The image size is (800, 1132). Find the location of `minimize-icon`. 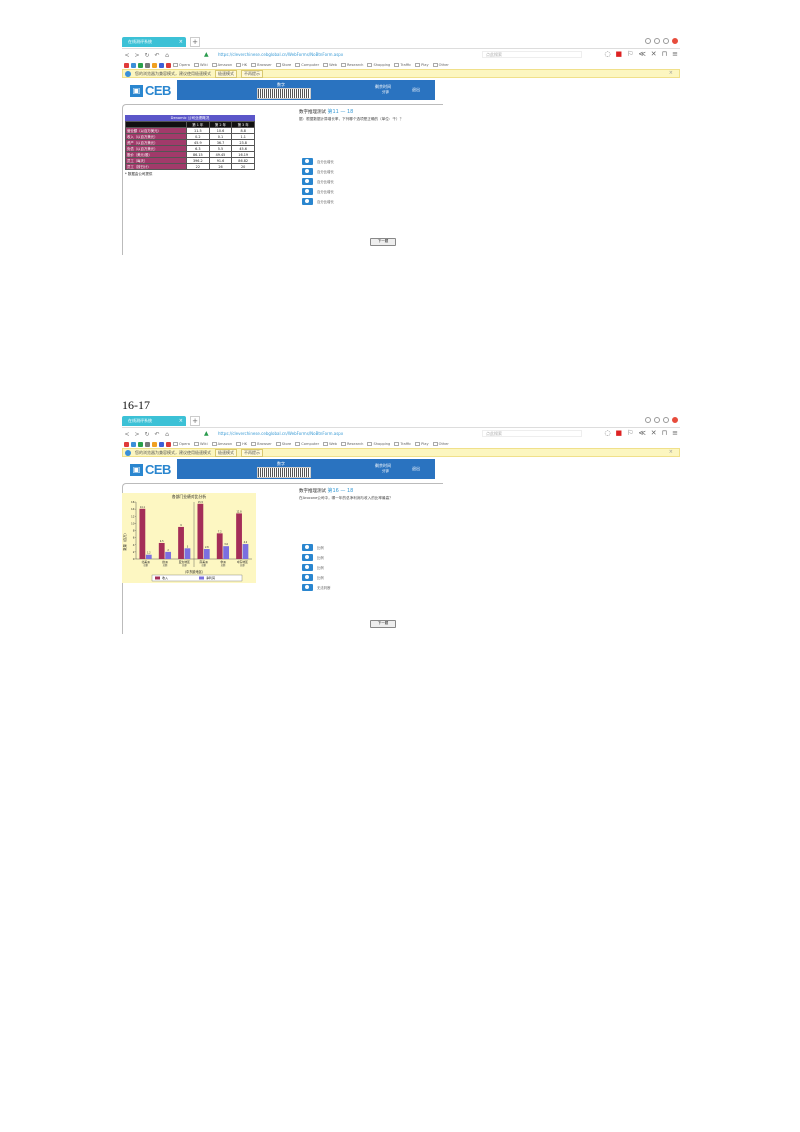

minimize-icon is located at coordinates (648, 420).